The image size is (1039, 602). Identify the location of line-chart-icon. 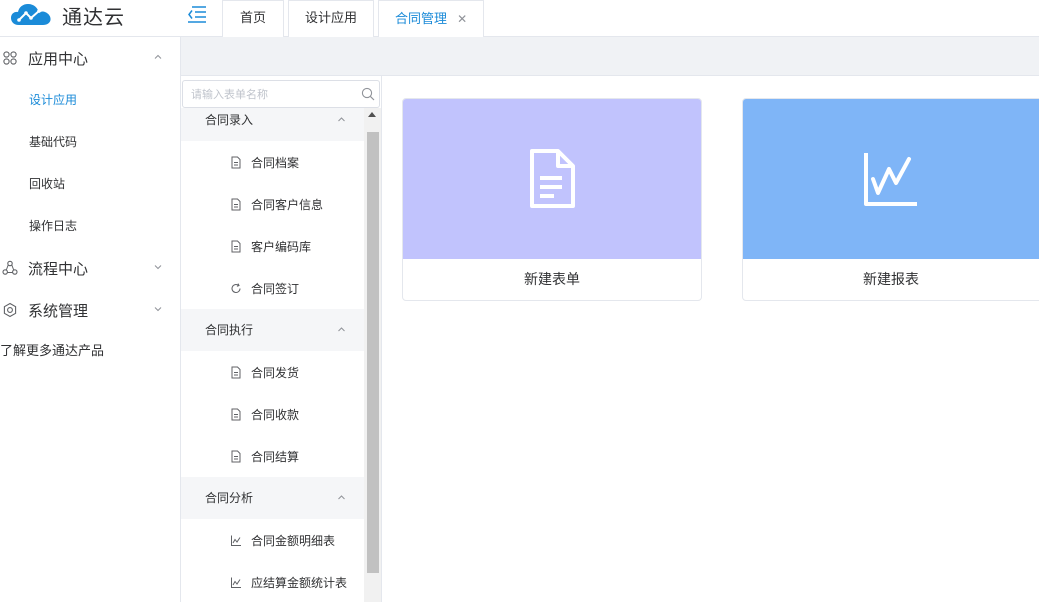
(890, 179).